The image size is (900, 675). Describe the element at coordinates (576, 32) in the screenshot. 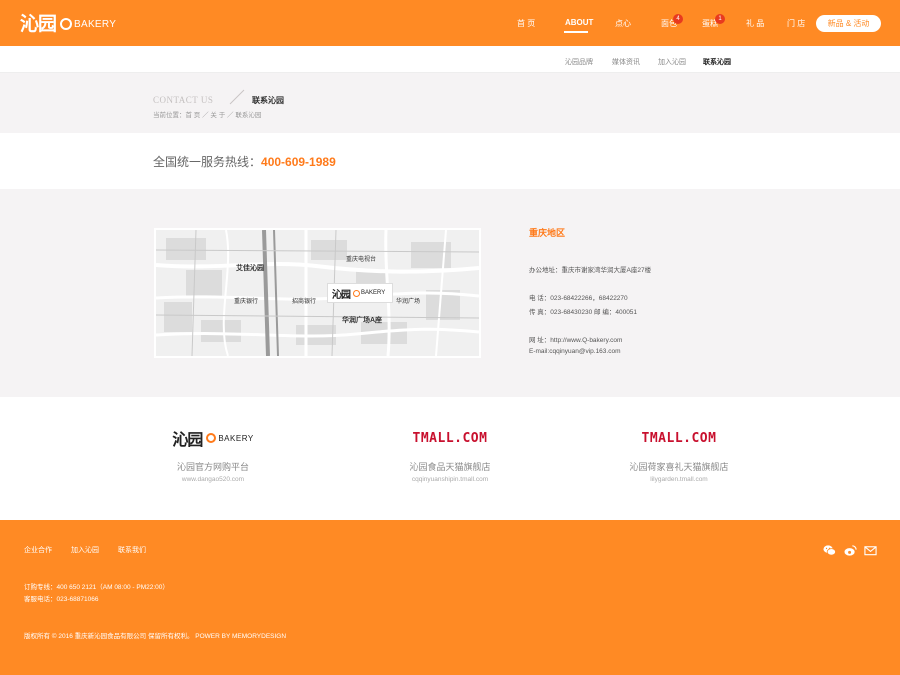

I see `nav-active-indicator` at that location.